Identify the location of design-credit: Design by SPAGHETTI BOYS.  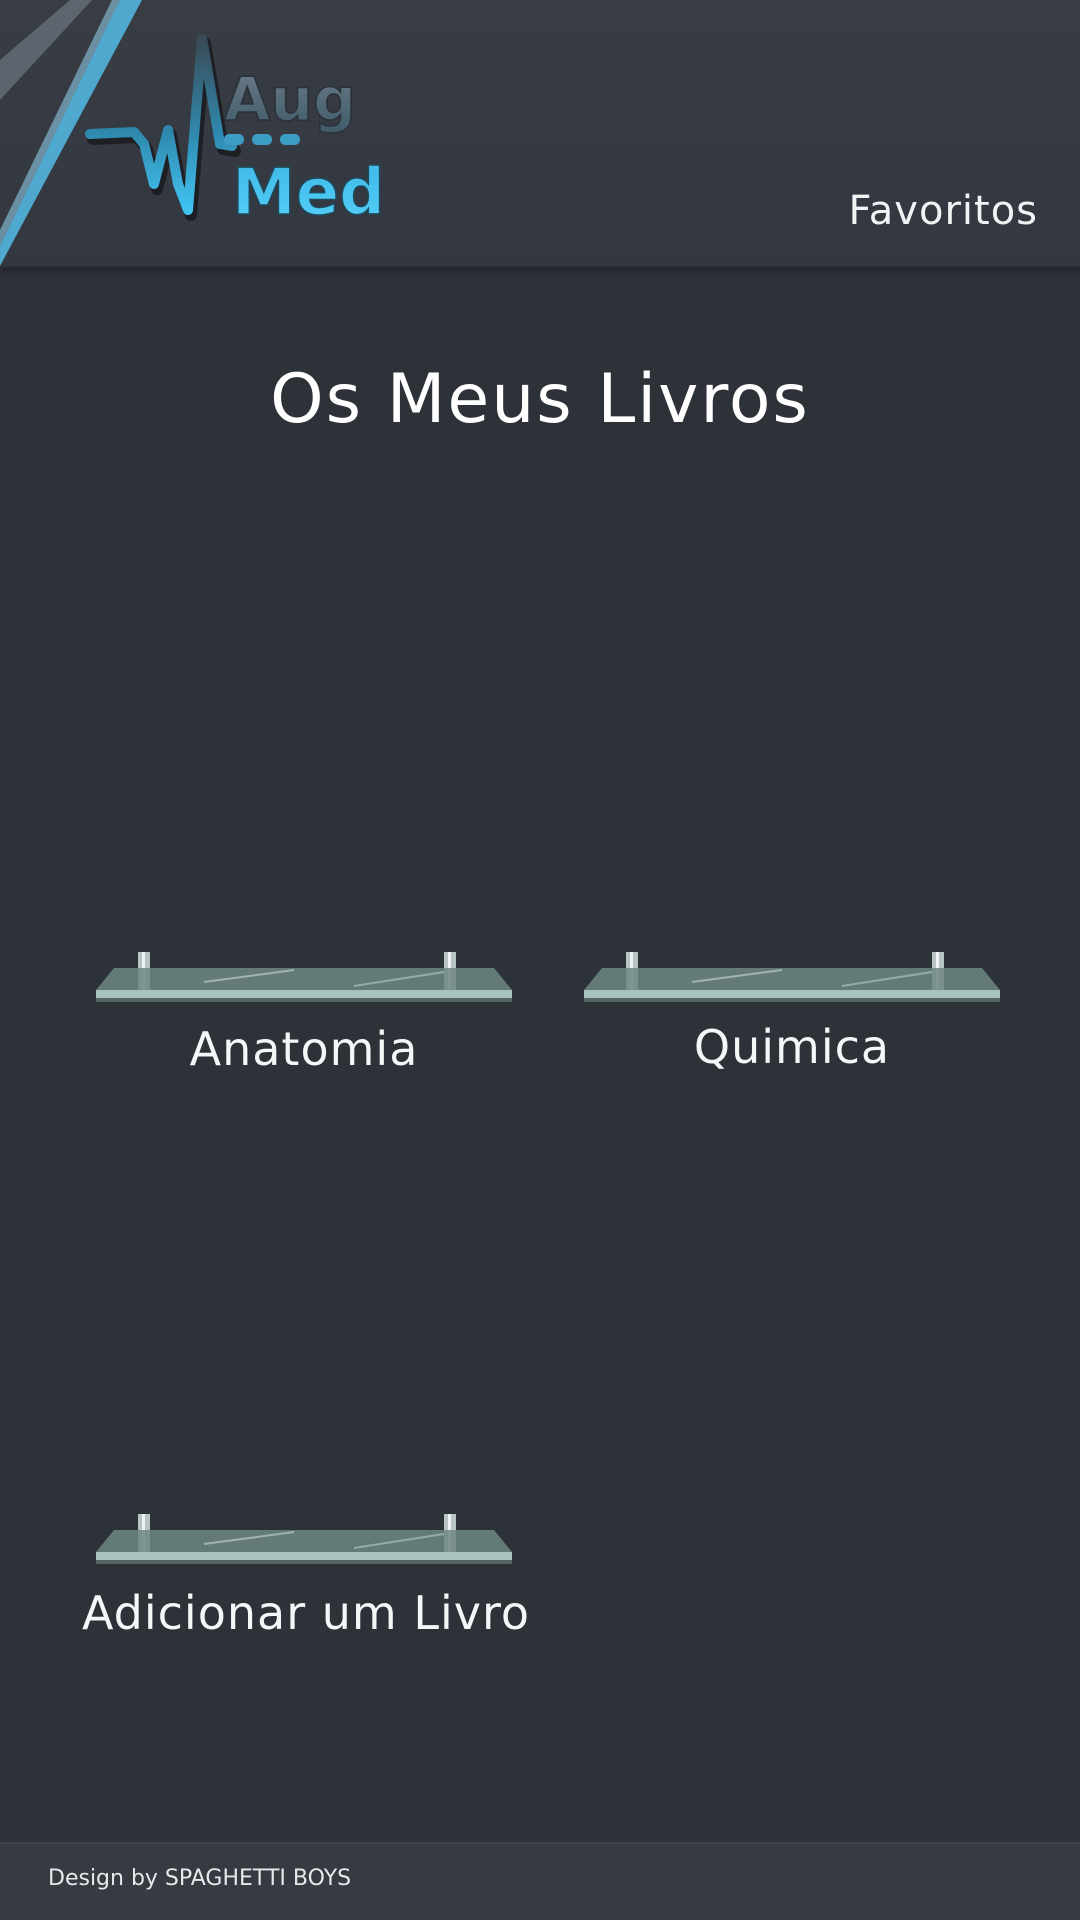
(200, 1878).